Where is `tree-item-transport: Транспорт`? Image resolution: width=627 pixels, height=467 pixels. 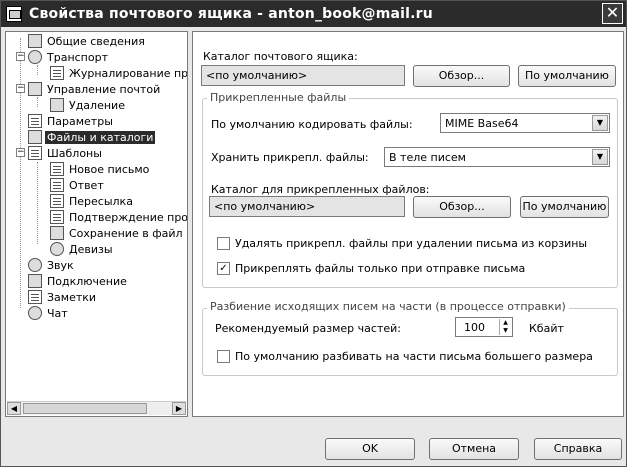 tree-item-transport: Транспорт is located at coordinates (69, 57).